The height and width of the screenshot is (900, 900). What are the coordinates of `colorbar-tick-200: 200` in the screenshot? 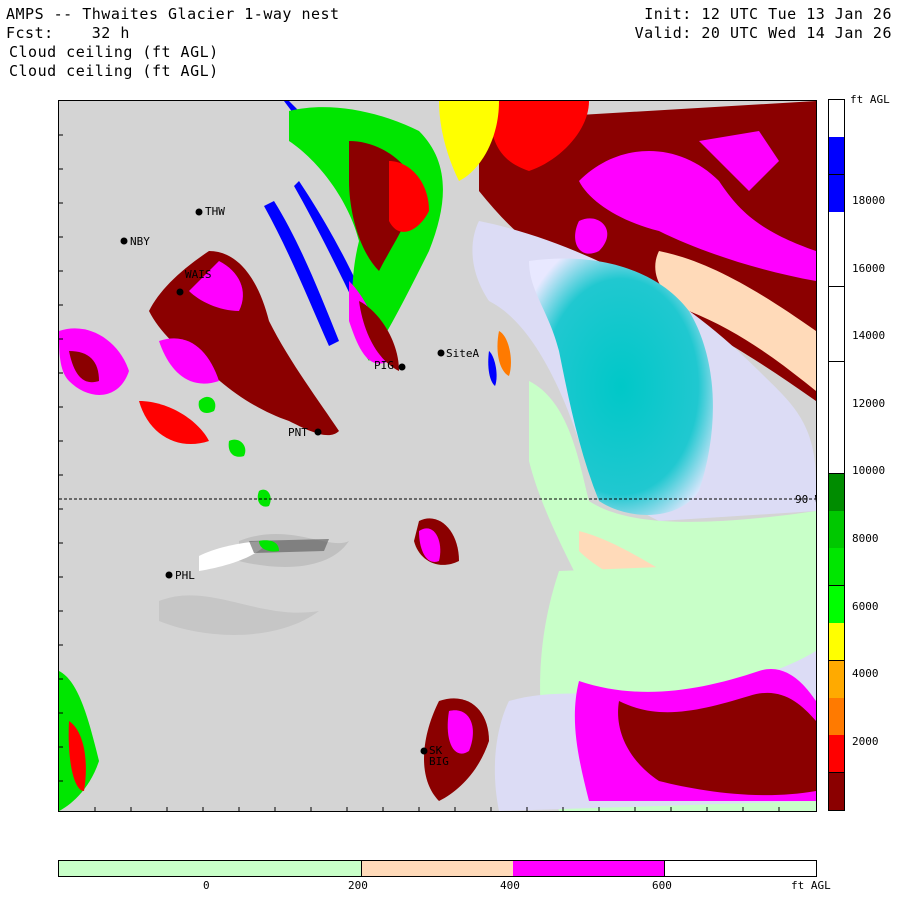 It's located at (358, 885).